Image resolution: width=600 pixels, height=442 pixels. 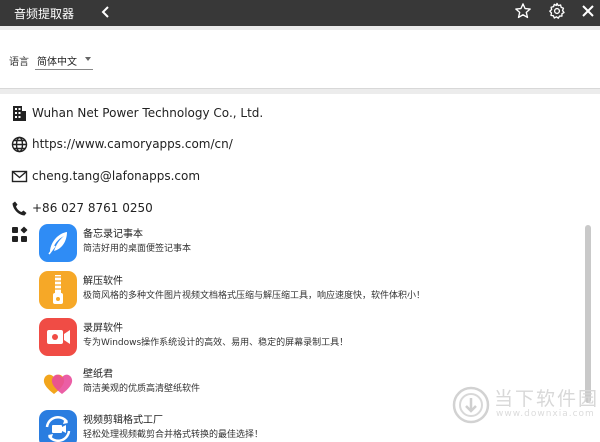 I want to click on language-label: 语言, so click(x=19, y=62).